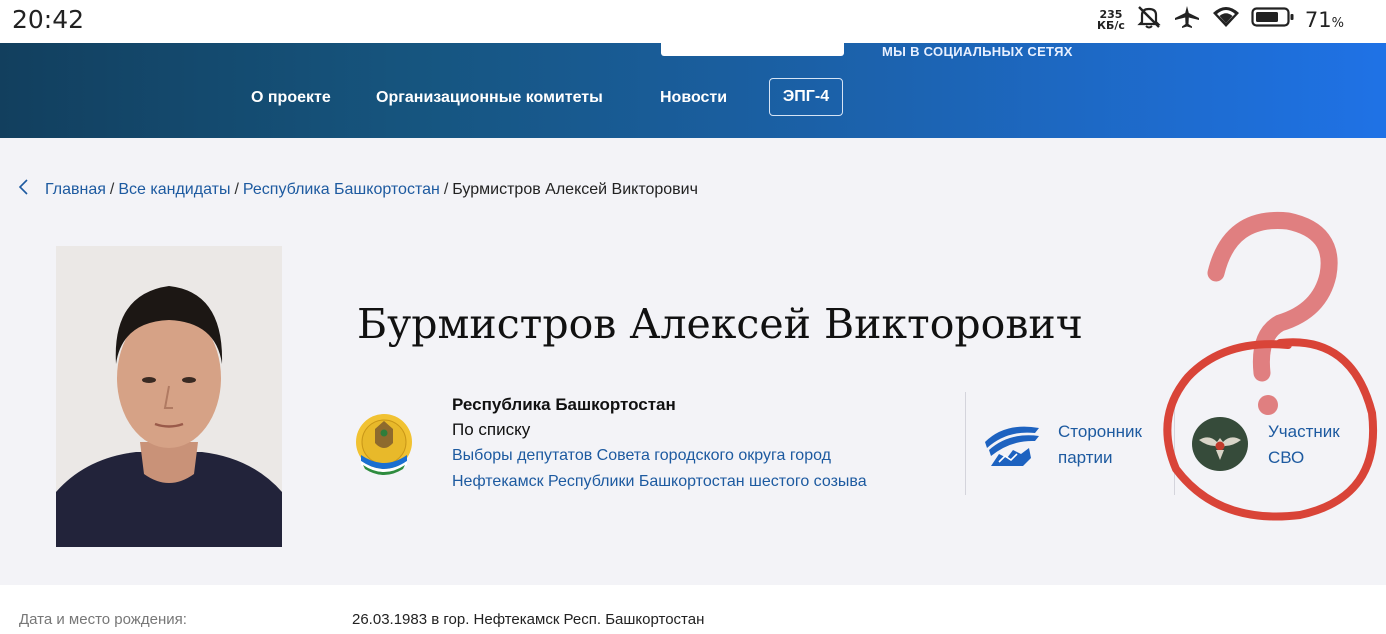  I want to click on party-supporter-label: Сторонник партии, so click(1100, 445).